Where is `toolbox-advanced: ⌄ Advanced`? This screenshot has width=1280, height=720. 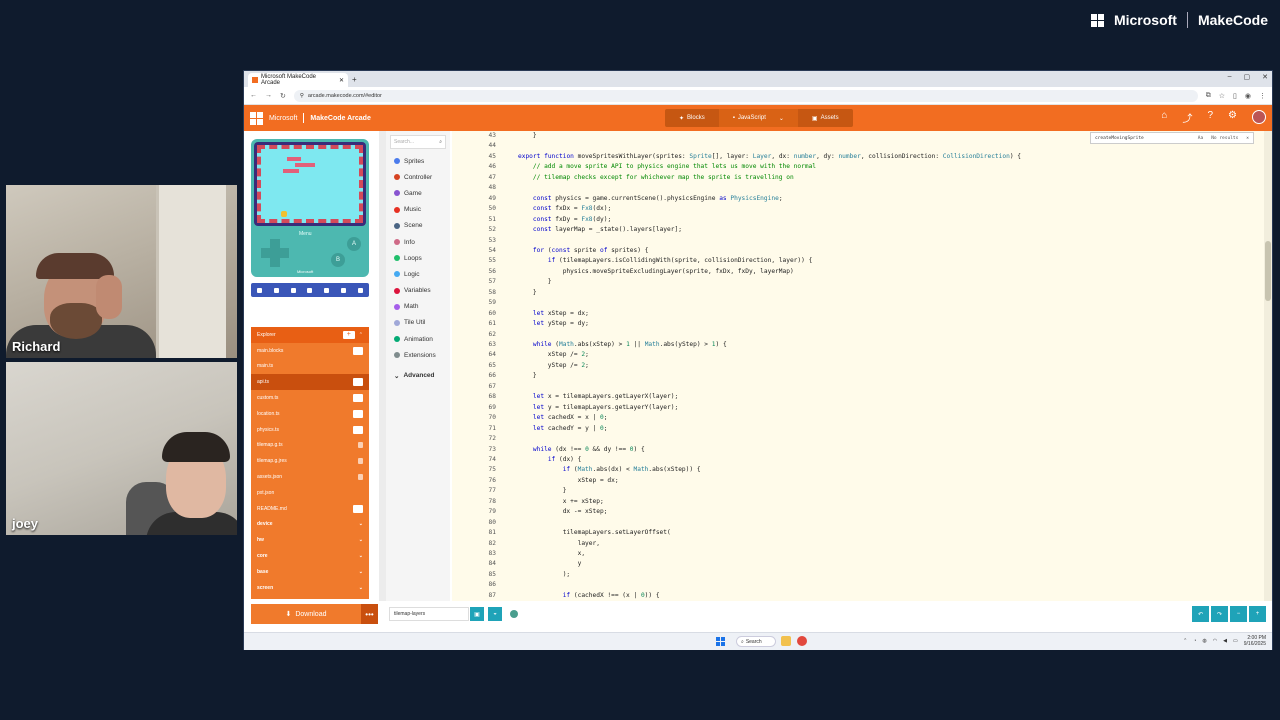
toolbox-advanced: ⌄ Advanced is located at coordinates (418, 375).